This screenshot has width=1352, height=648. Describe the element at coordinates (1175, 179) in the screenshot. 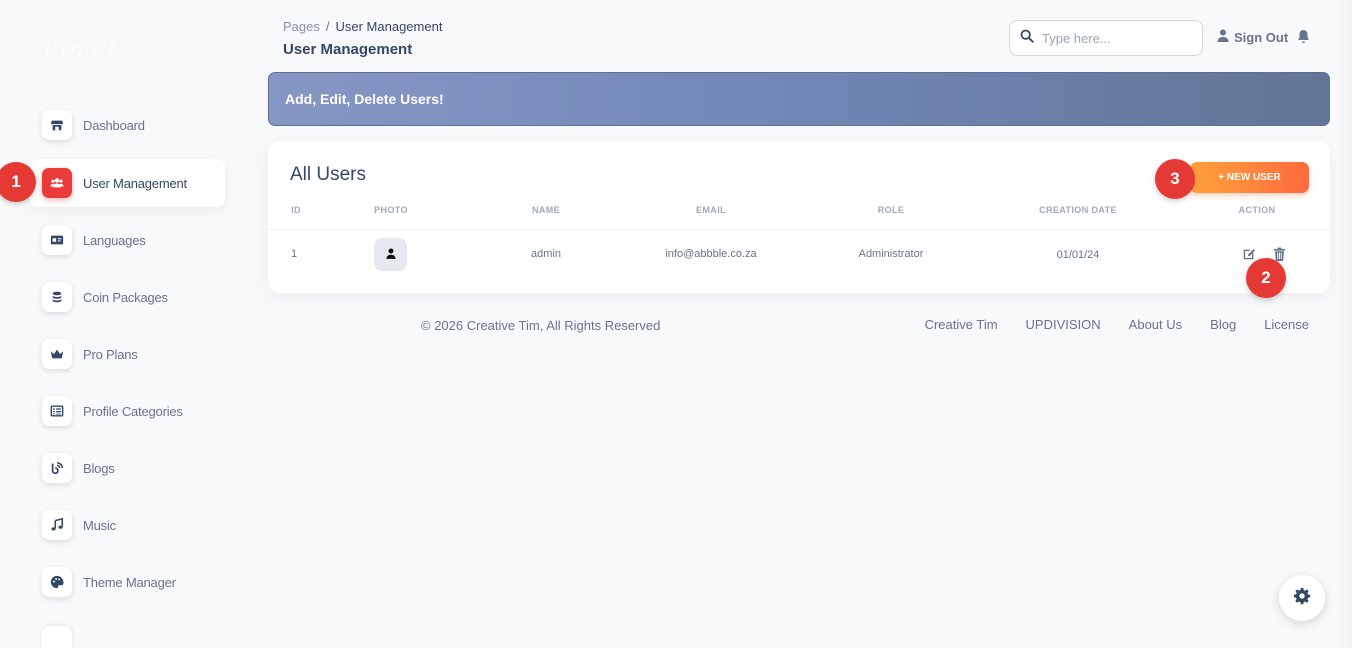

I see `annotation-badge-3: 3` at that location.